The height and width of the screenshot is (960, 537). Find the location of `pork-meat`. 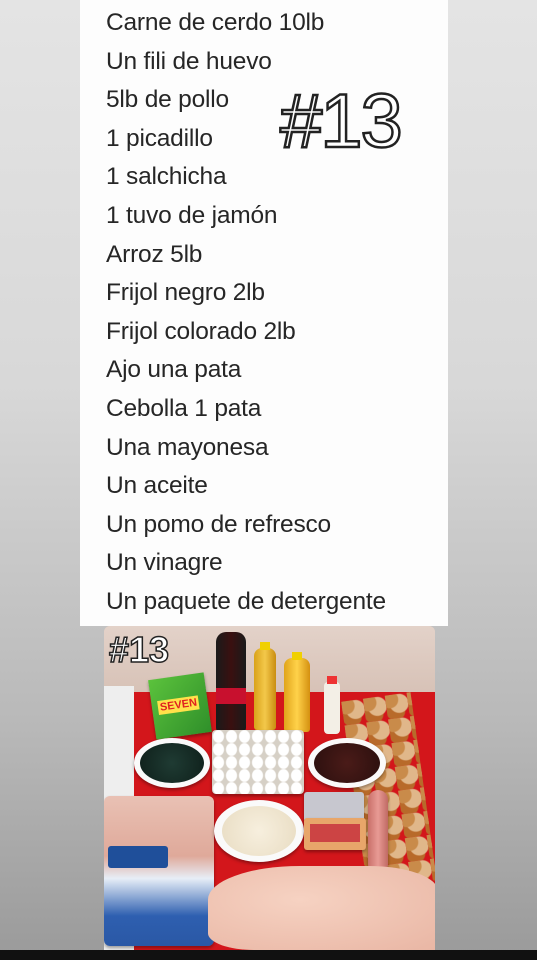

pork-meat is located at coordinates (321, 908).